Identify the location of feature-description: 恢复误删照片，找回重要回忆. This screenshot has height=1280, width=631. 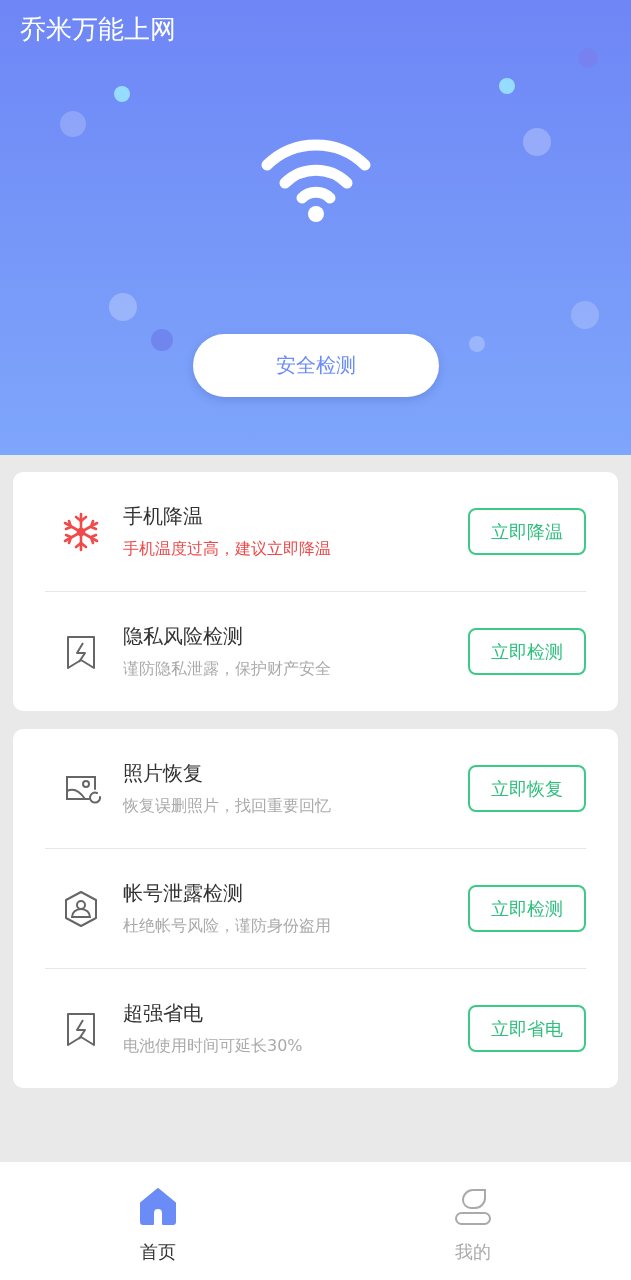
(227, 806).